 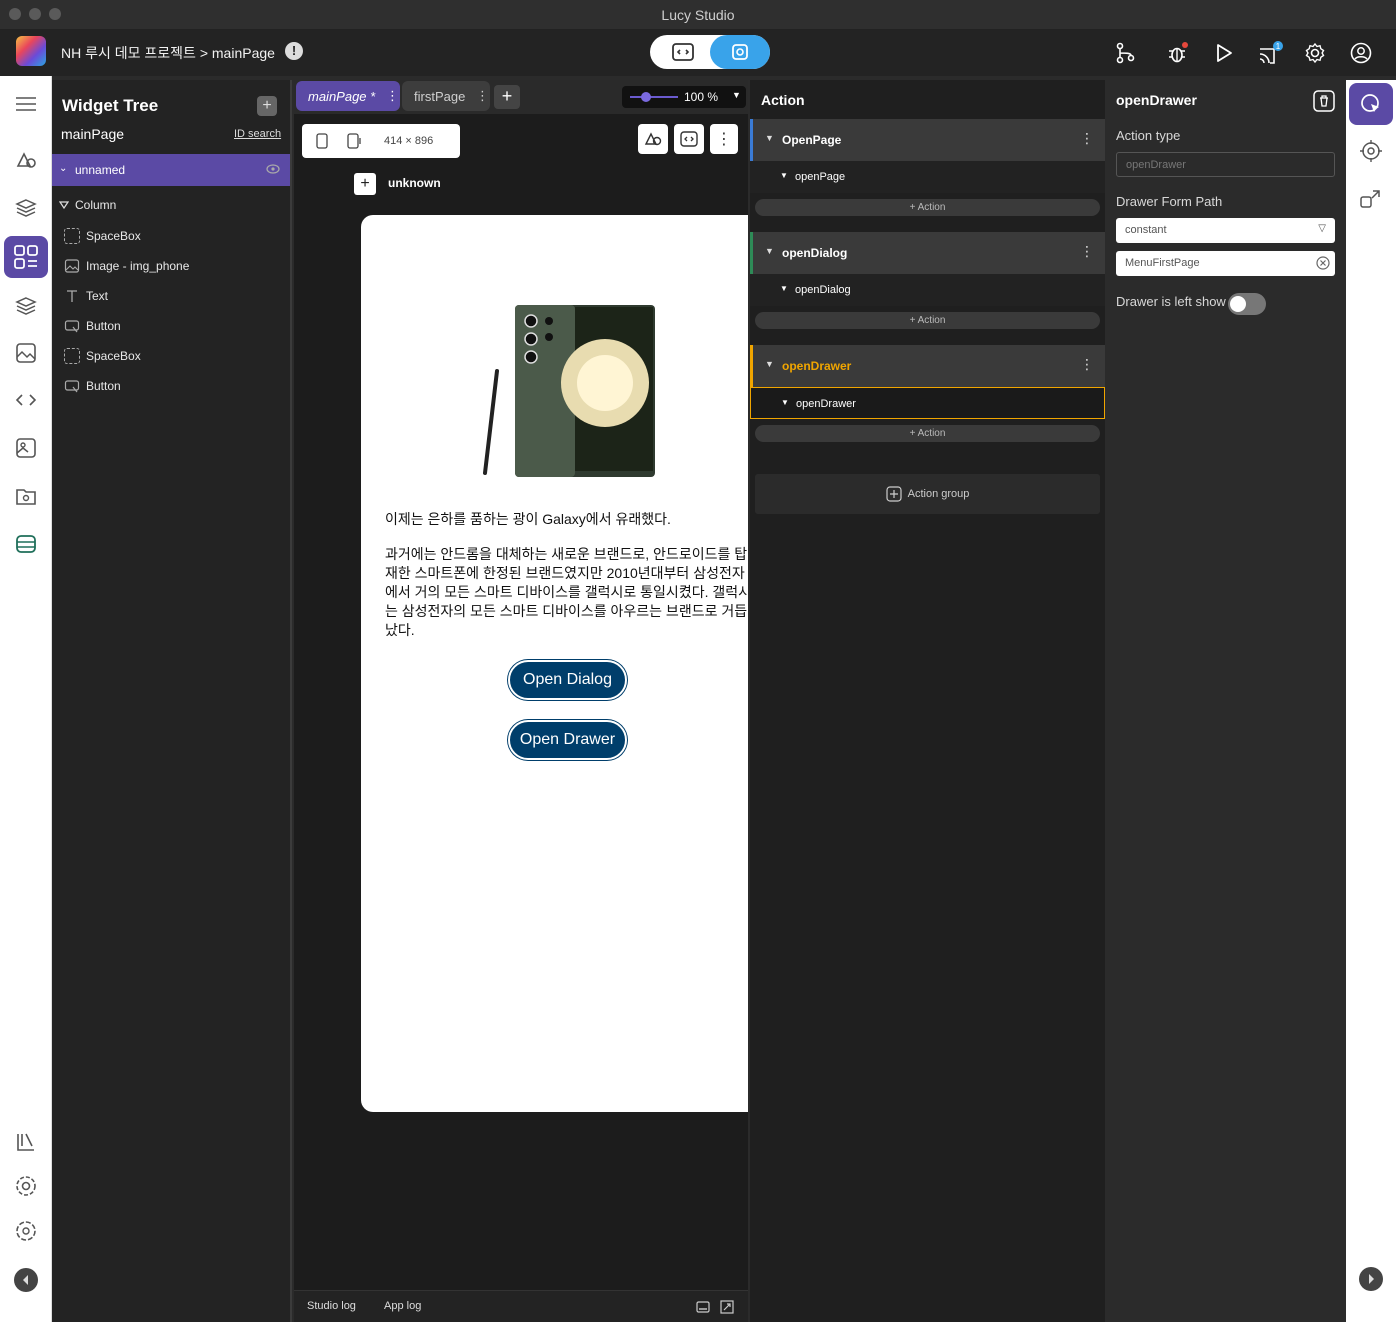 What do you see at coordinates (1324, 101) in the screenshot?
I see `delete-trash-icon` at bounding box center [1324, 101].